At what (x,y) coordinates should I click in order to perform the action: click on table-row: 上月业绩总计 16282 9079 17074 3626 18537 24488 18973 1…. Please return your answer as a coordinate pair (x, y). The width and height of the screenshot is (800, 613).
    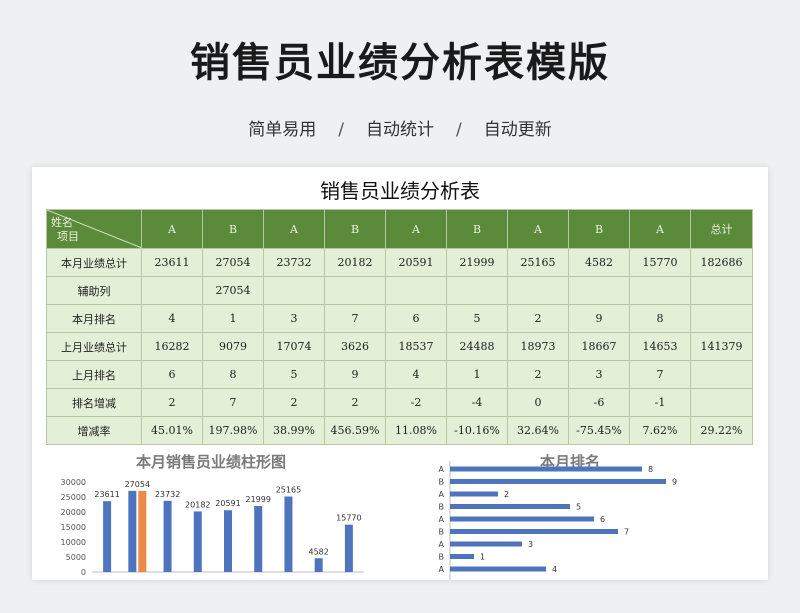
    Looking at the image, I should click on (399, 346).